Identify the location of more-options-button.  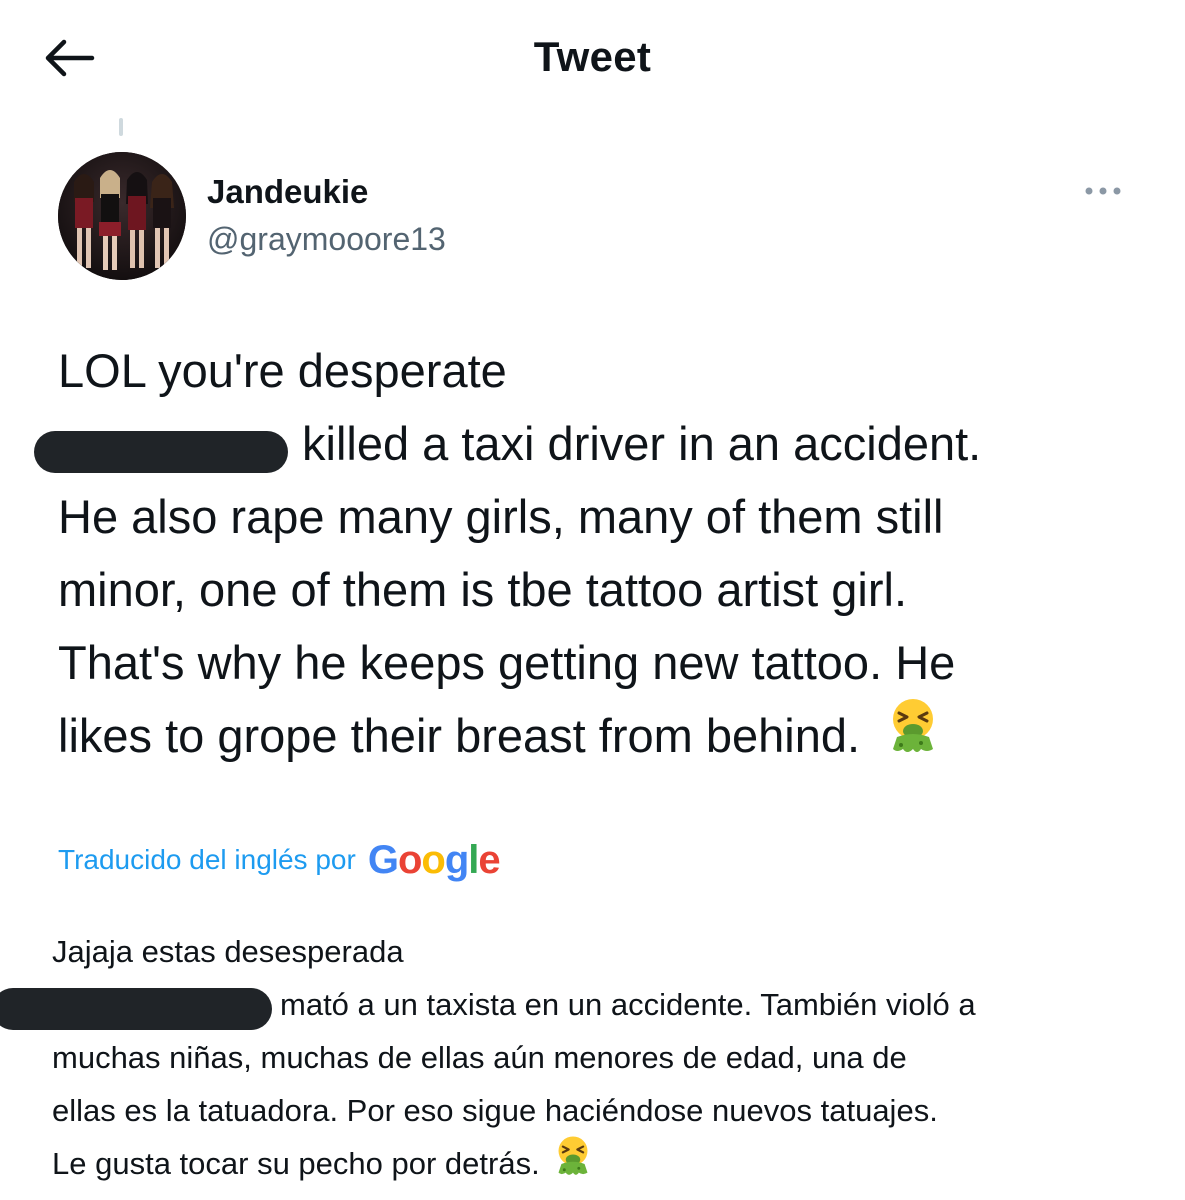
(1103, 191).